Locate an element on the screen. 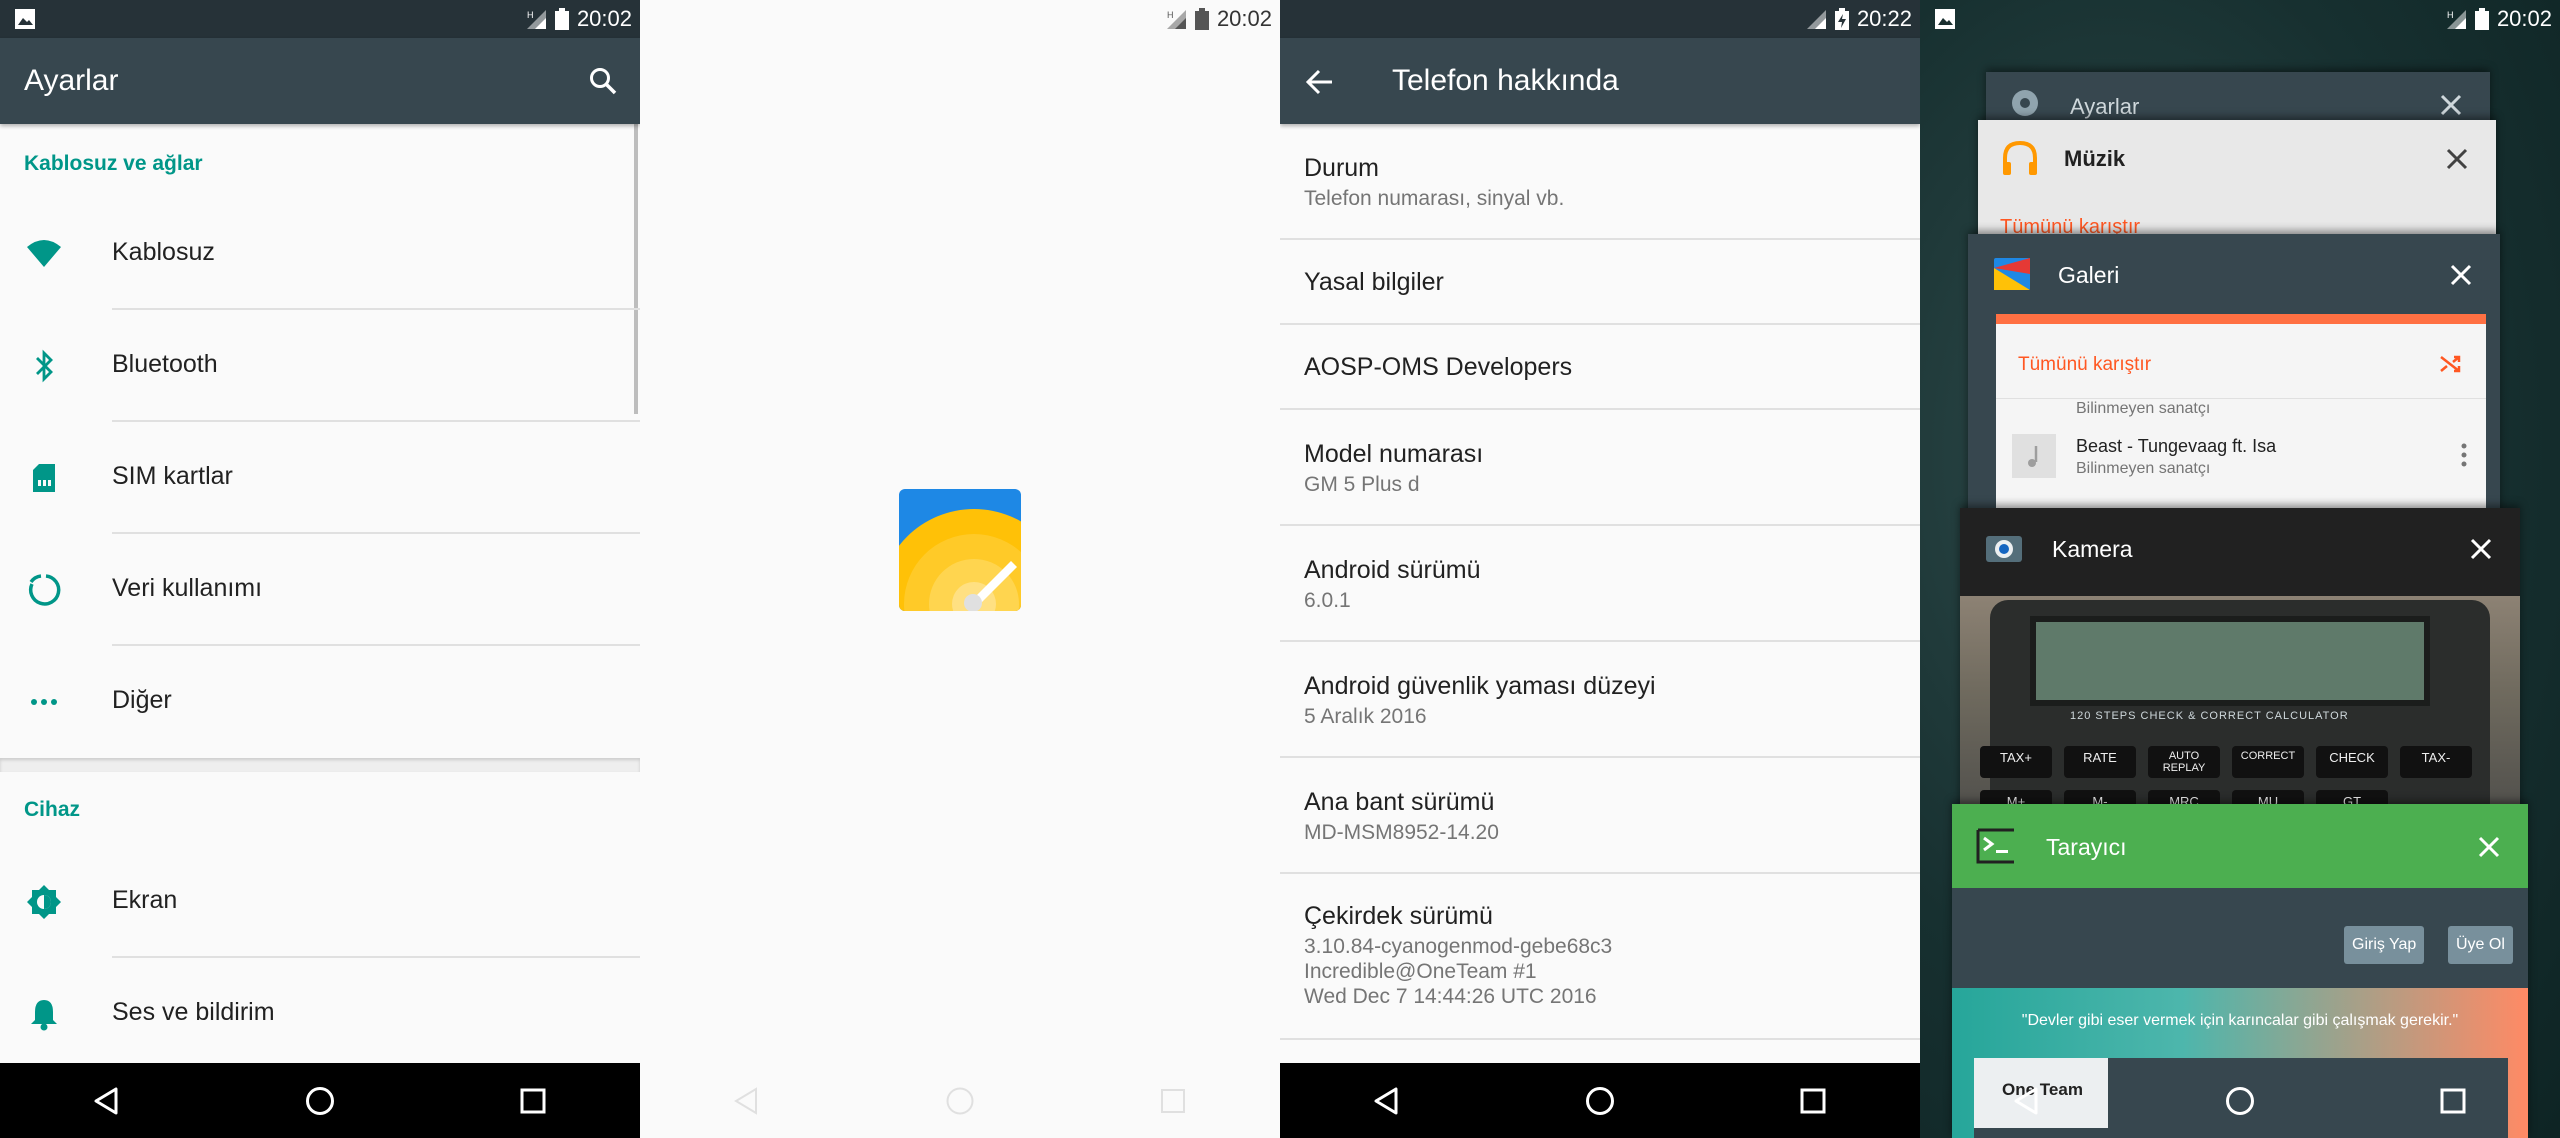 The width and height of the screenshot is (2560, 1138). gallery-app-logo-icon is located at coordinates (960, 550).